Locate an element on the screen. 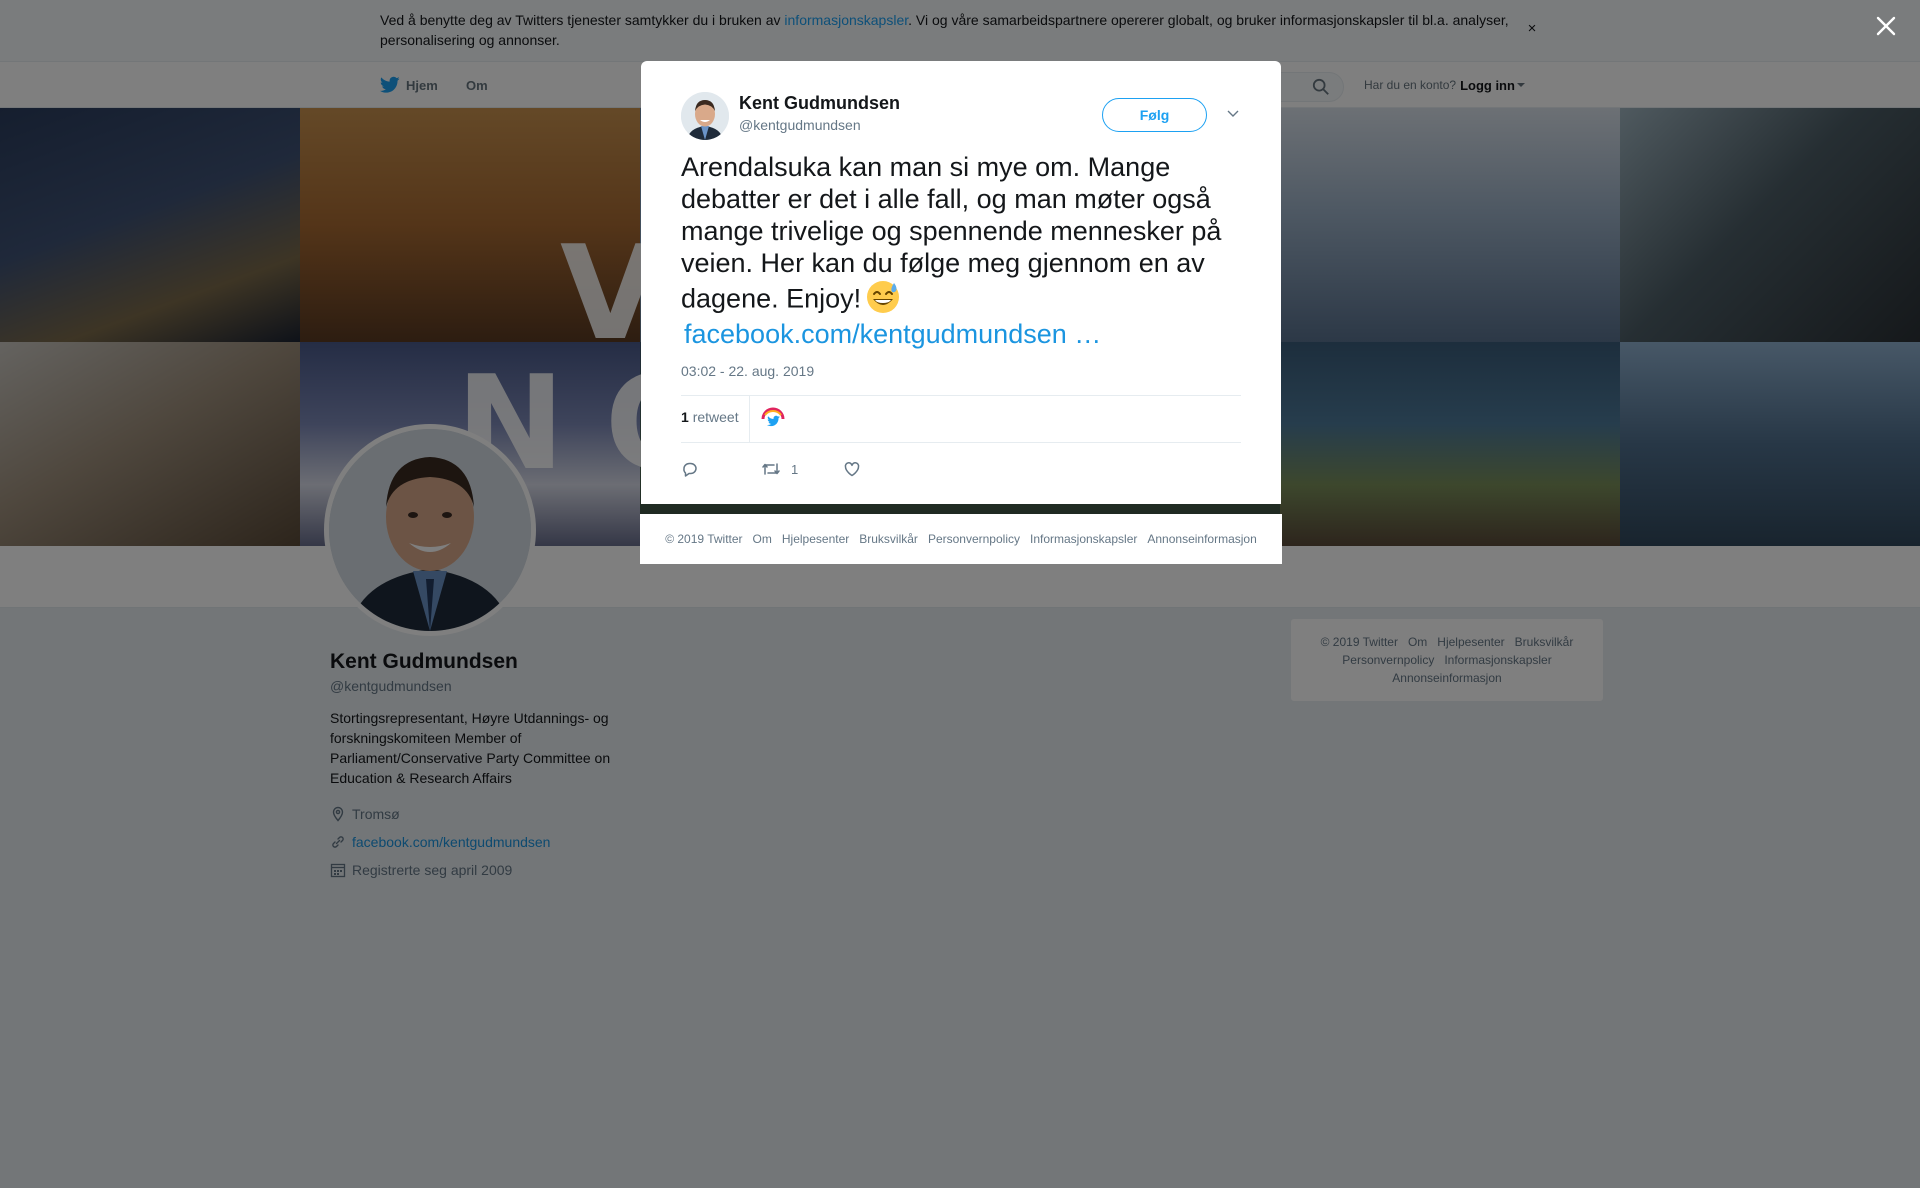  retweet-count: 1 is located at coordinates (795, 469).